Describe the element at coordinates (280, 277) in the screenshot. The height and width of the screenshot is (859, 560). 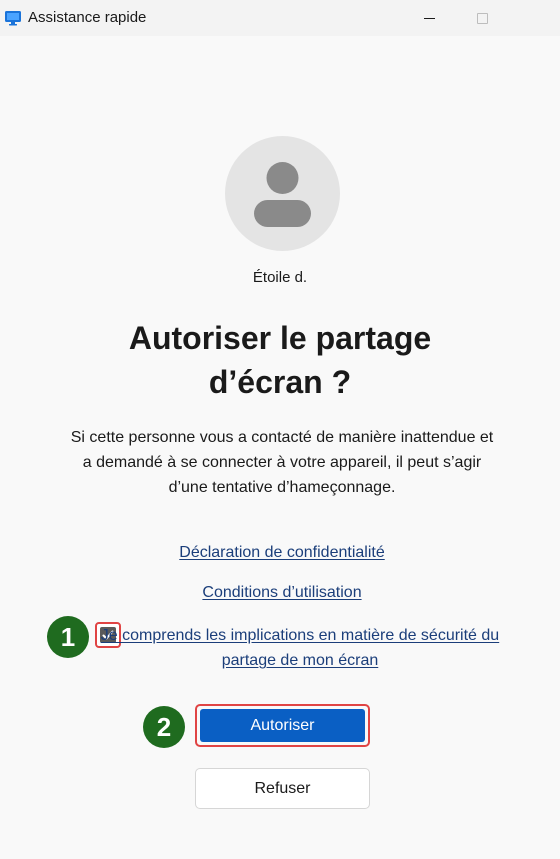
I see `requester-name: Étoile d.` at that location.